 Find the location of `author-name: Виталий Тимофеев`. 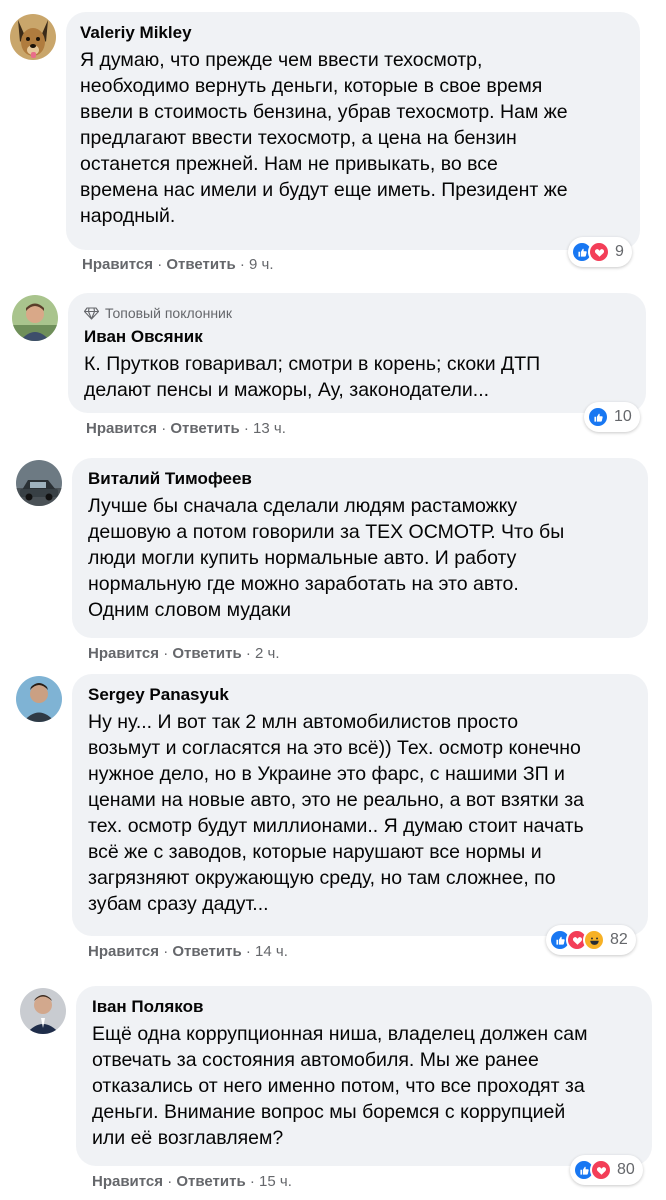

author-name: Виталий Тимофеев is located at coordinates (360, 479).